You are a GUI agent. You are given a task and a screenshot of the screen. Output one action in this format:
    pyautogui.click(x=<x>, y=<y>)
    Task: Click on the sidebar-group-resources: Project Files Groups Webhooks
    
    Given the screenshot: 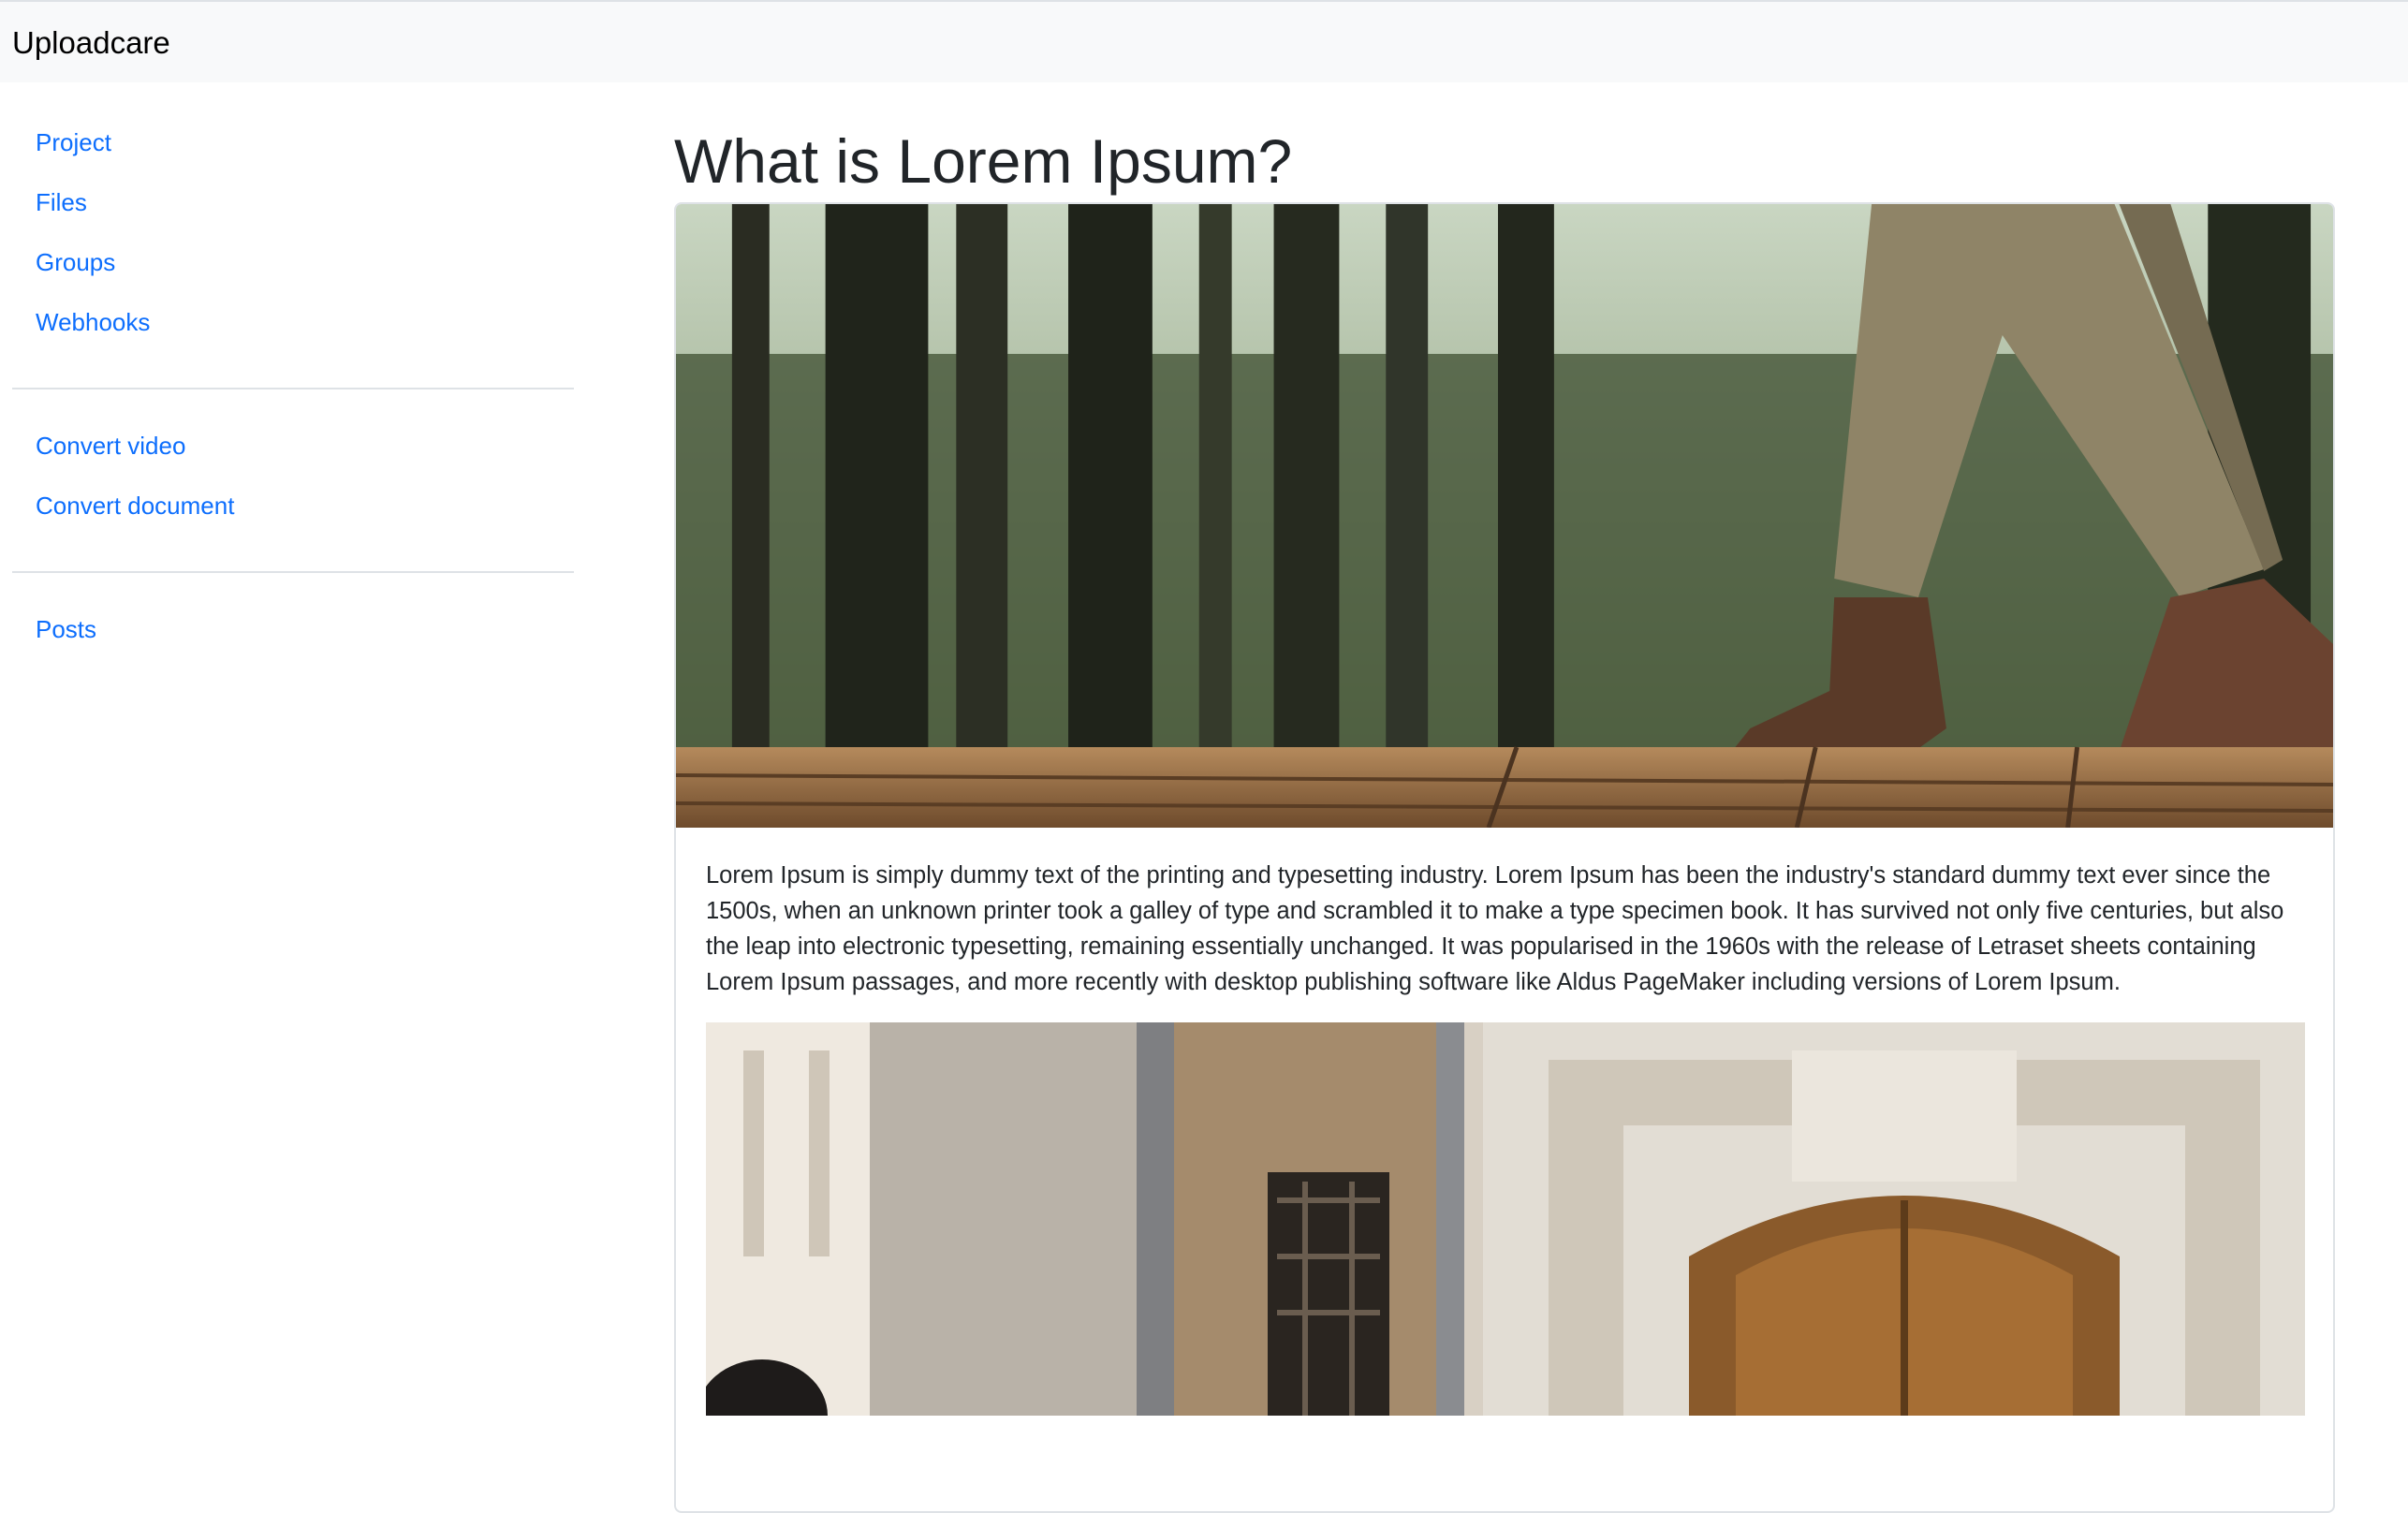 What is the action you would take?
    pyautogui.click(x=293, y=235)
    